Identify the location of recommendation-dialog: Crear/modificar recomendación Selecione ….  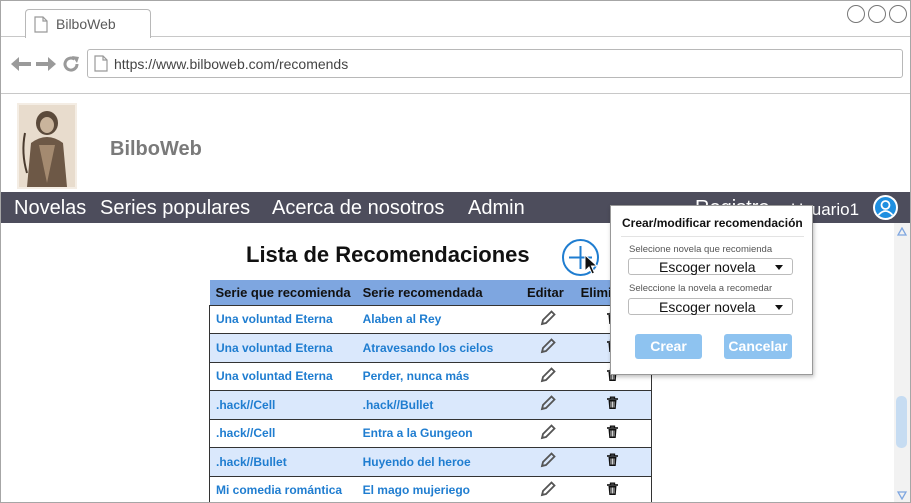
(711, 290).